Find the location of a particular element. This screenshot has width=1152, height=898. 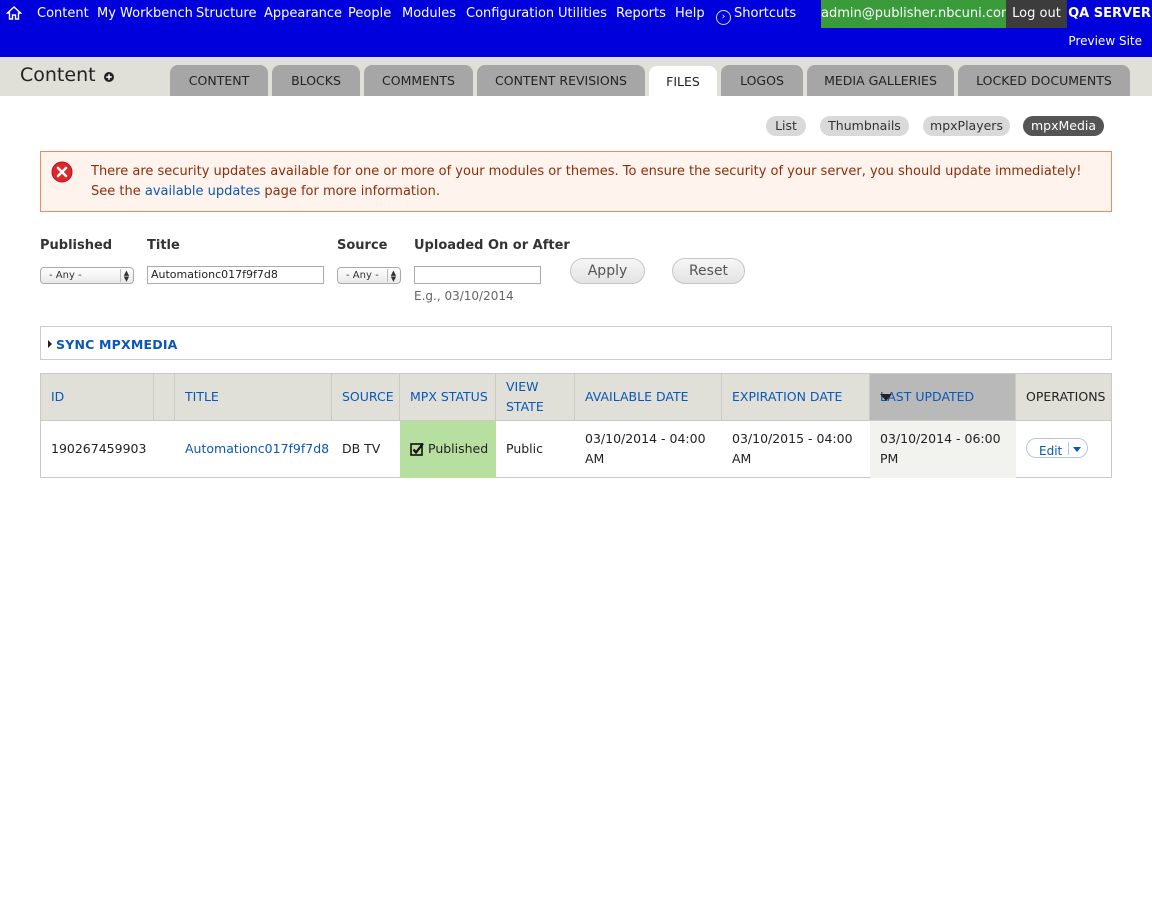

header-available-date: Available Date is located at coordinates (648, 397).